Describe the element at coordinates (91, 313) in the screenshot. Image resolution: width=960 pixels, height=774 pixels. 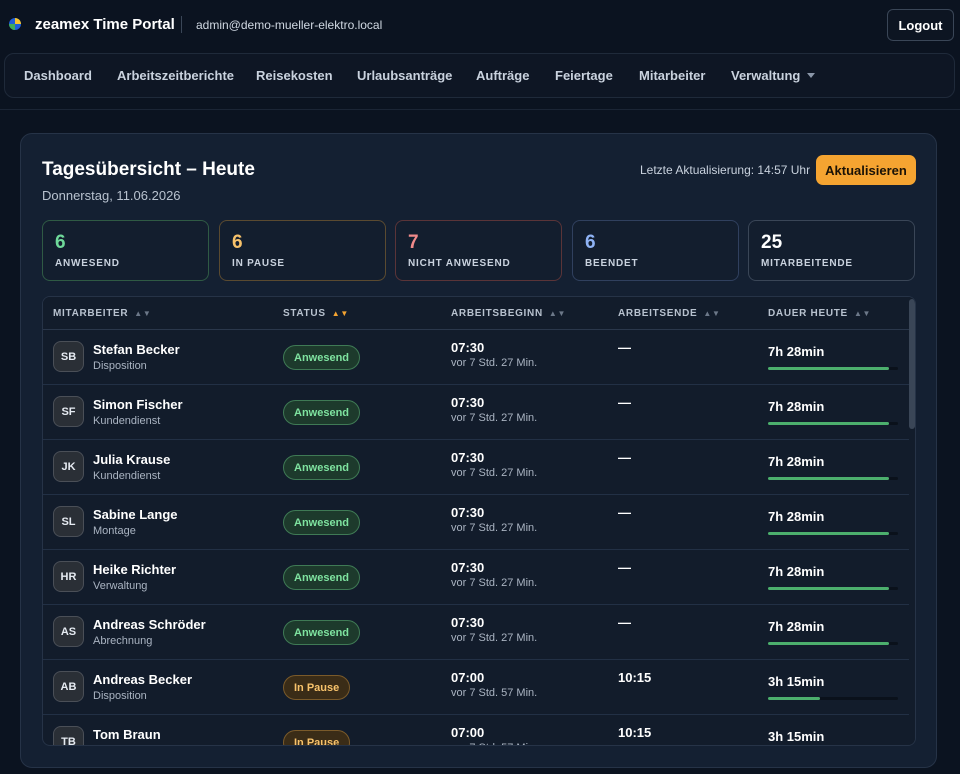
I see `column-header-label: MITARBEITER` at that location.